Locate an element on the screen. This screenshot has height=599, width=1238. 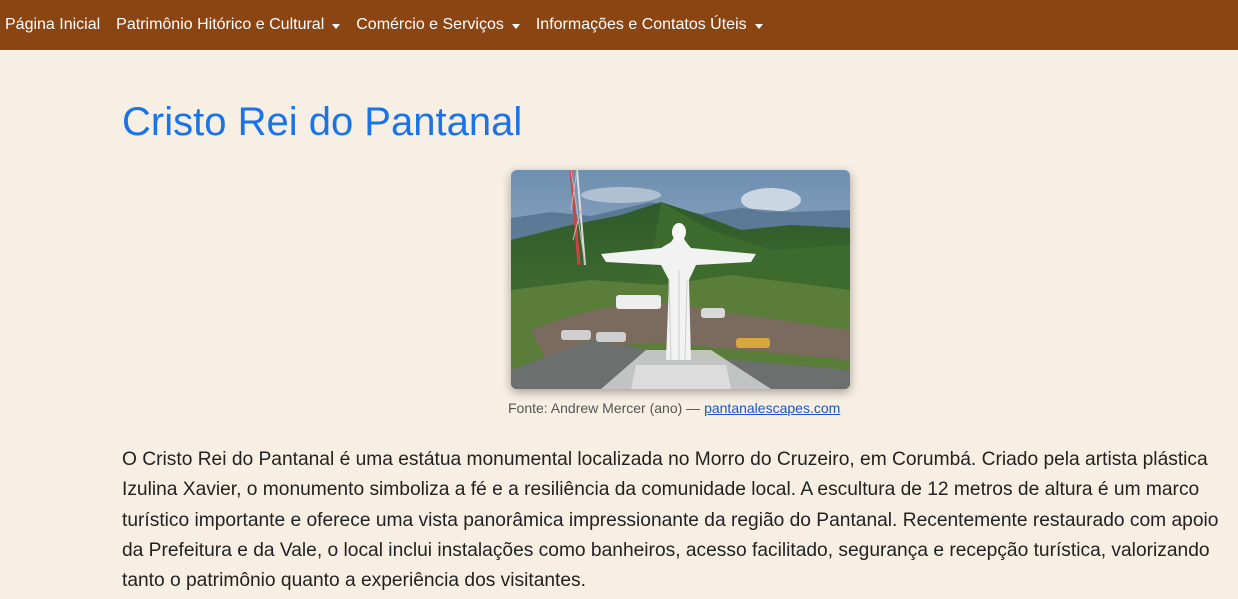
nav-heritage-label: Patrimônio Hitórico e Cultural is located at coordinates (220, 24).